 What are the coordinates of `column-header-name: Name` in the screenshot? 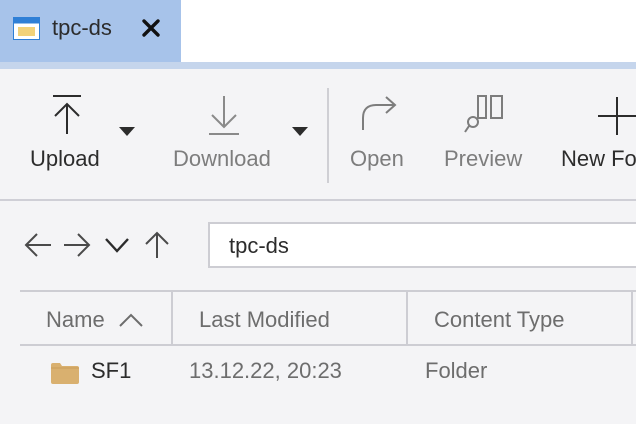 It's located at (96, 318).